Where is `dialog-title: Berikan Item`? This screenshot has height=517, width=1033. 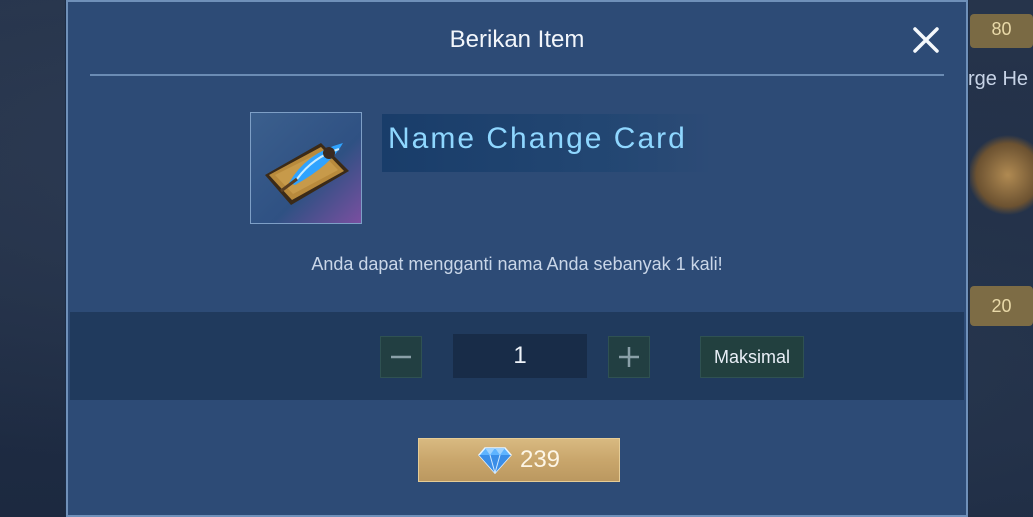
dialog-title: Berikan Item is located at coordinates (517, 39).